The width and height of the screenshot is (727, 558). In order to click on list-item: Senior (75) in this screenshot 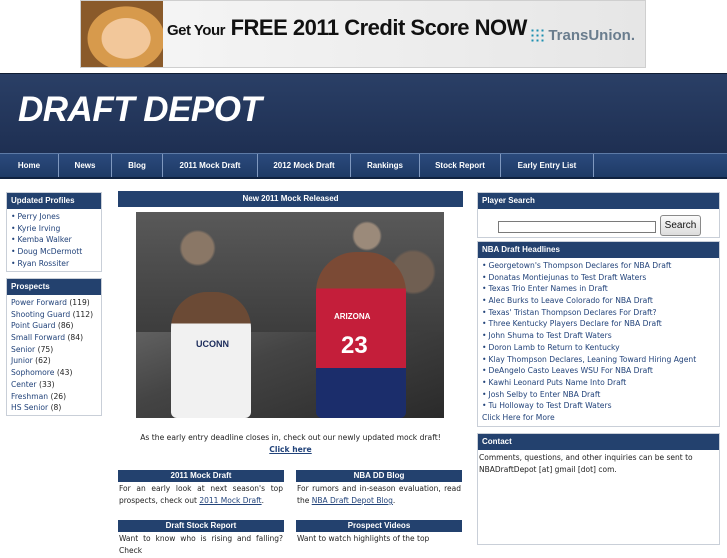, I will do `click(54, 350)`.